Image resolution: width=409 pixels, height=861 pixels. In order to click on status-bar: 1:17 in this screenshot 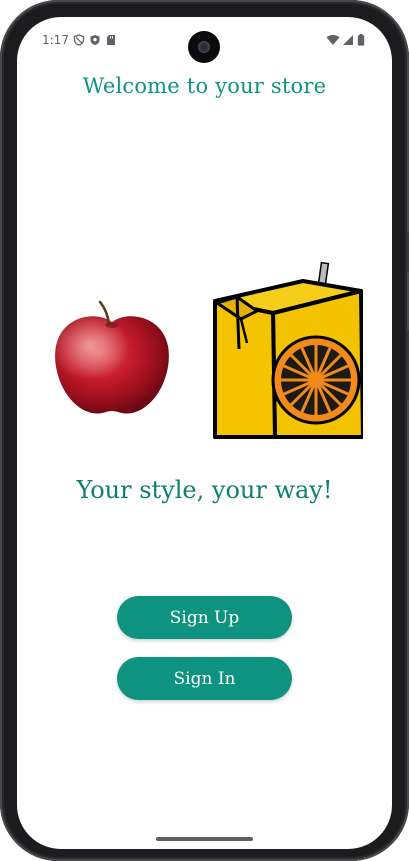, I will do `click(204, 42)`.